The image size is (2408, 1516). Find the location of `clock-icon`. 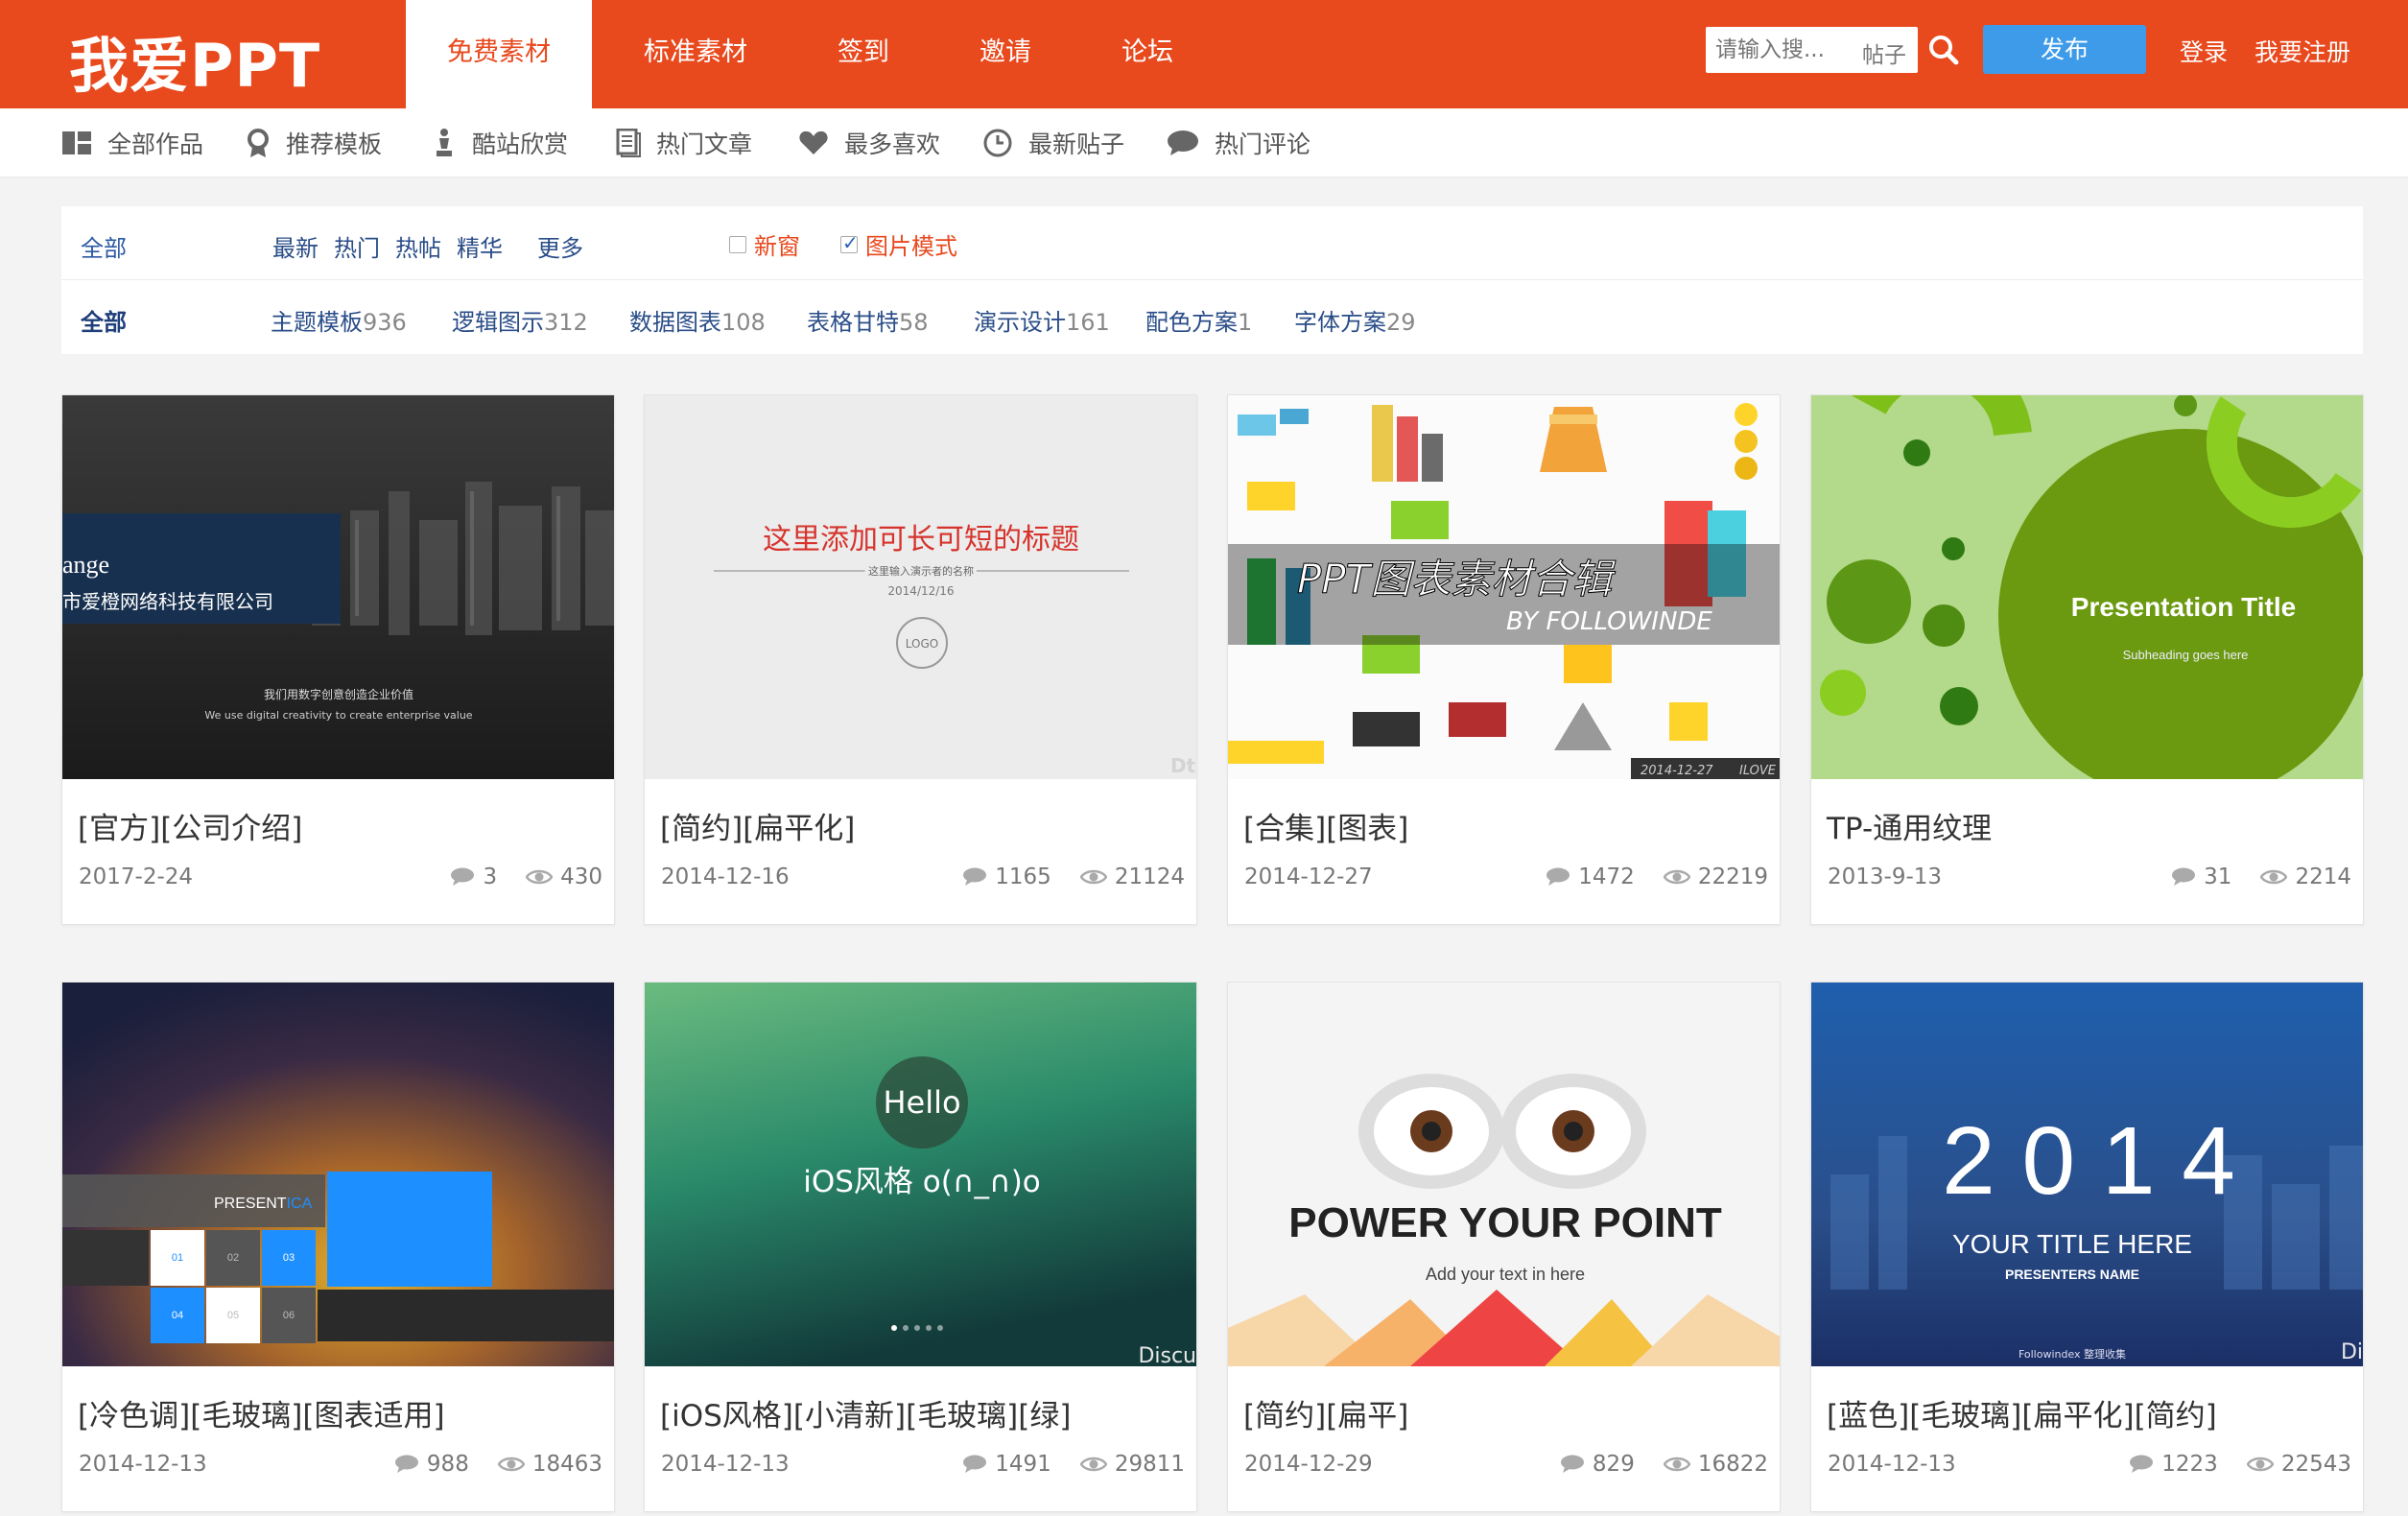

clock-icon is located at coordinates (997, 143).